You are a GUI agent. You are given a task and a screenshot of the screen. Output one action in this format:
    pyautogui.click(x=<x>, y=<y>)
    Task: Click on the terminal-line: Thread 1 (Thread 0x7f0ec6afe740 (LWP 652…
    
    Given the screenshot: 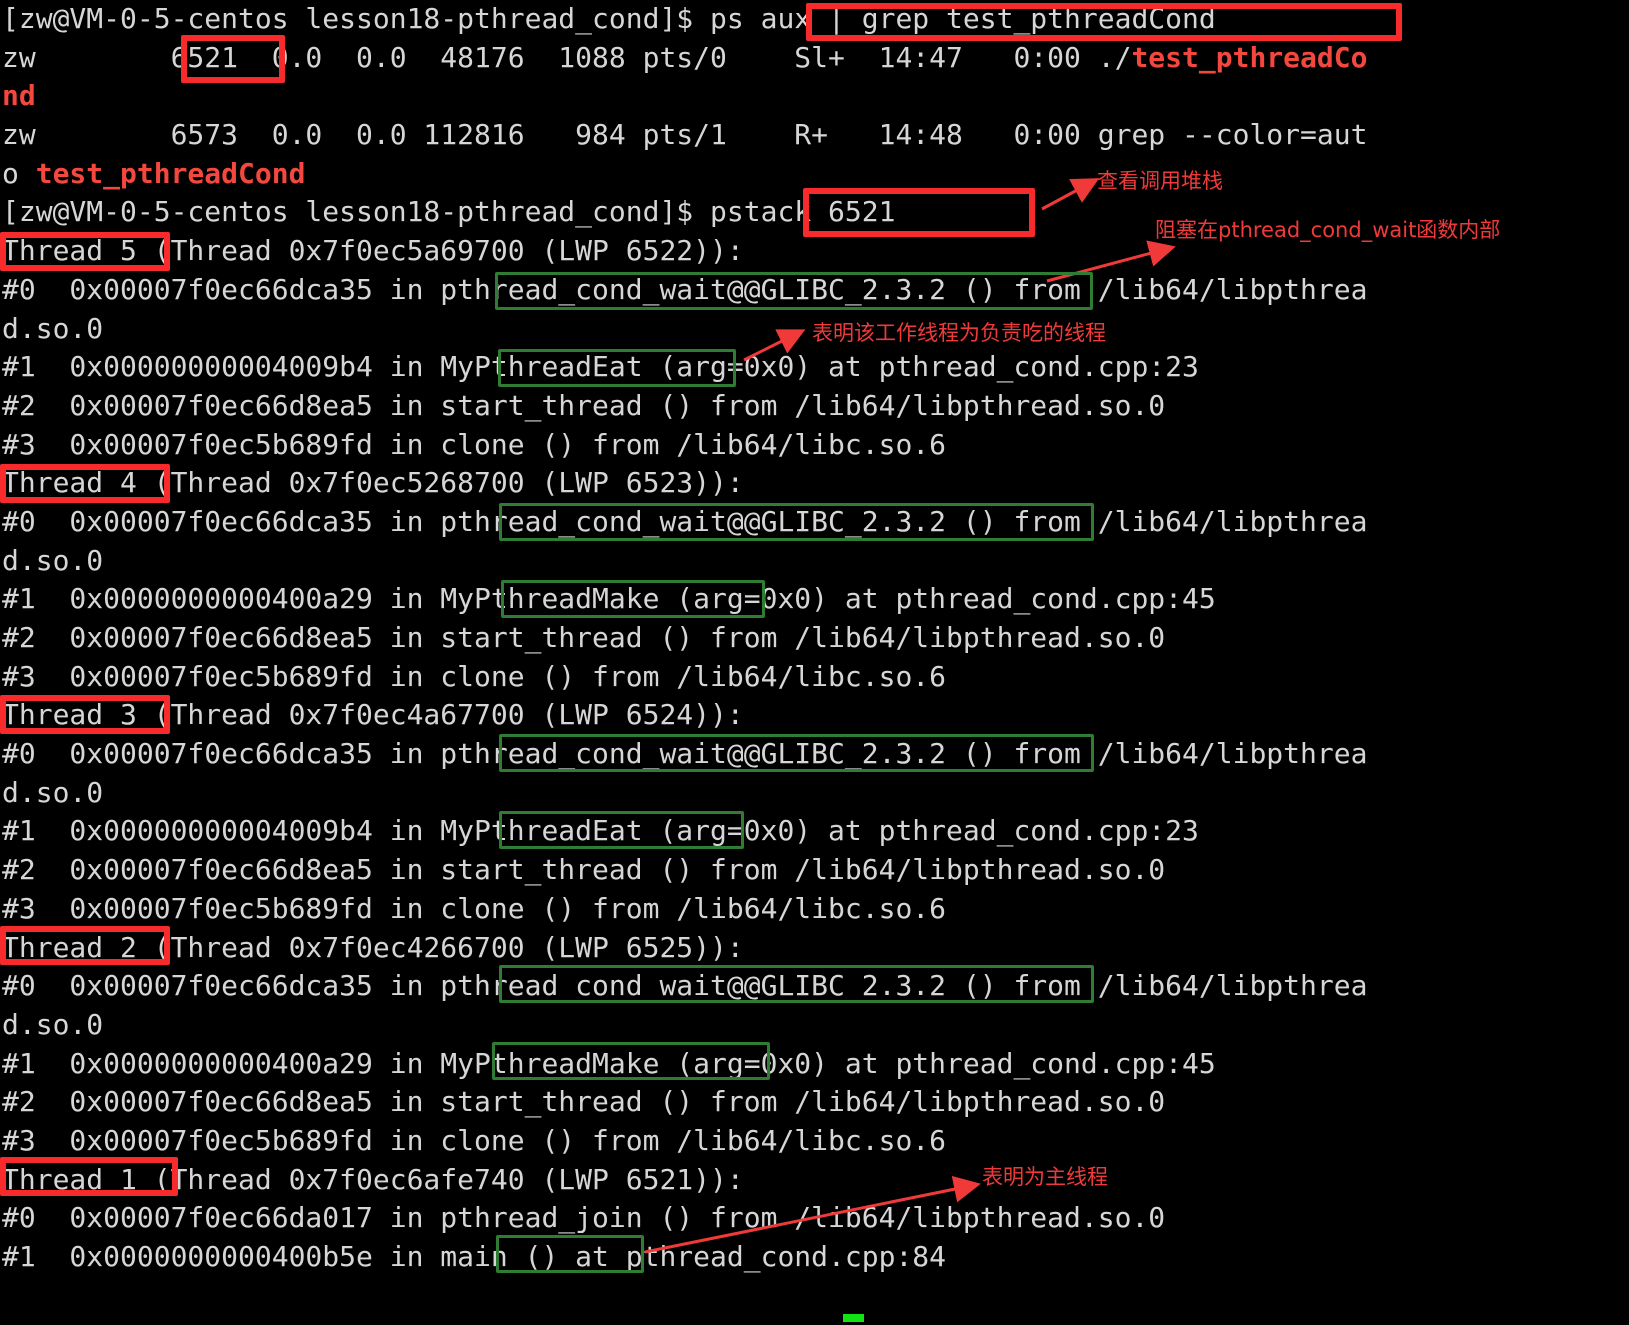 What is the action you would take?
    pyautogui.click(x=814, y=1180)
    